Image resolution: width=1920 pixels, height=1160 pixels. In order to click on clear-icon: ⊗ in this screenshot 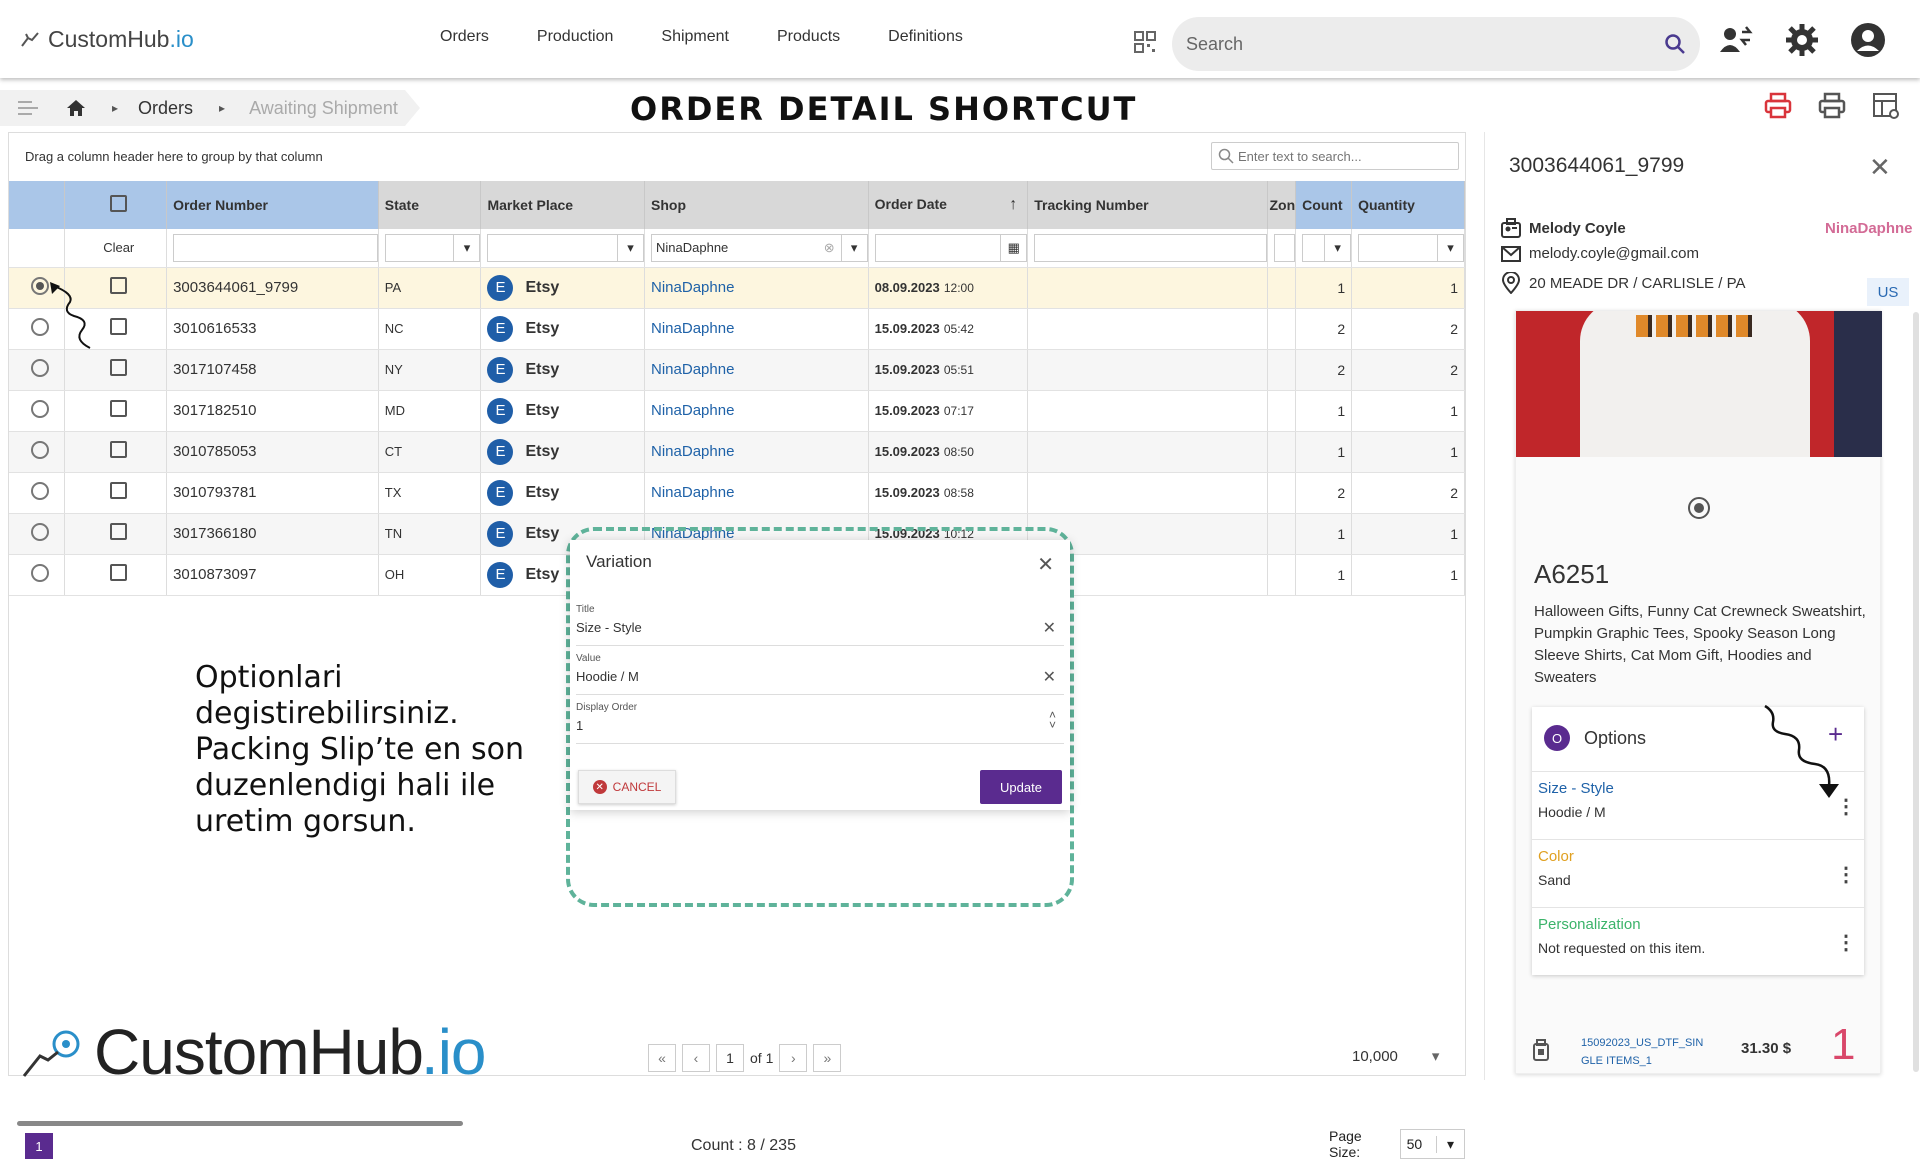, I will do `click(829, 248)`.